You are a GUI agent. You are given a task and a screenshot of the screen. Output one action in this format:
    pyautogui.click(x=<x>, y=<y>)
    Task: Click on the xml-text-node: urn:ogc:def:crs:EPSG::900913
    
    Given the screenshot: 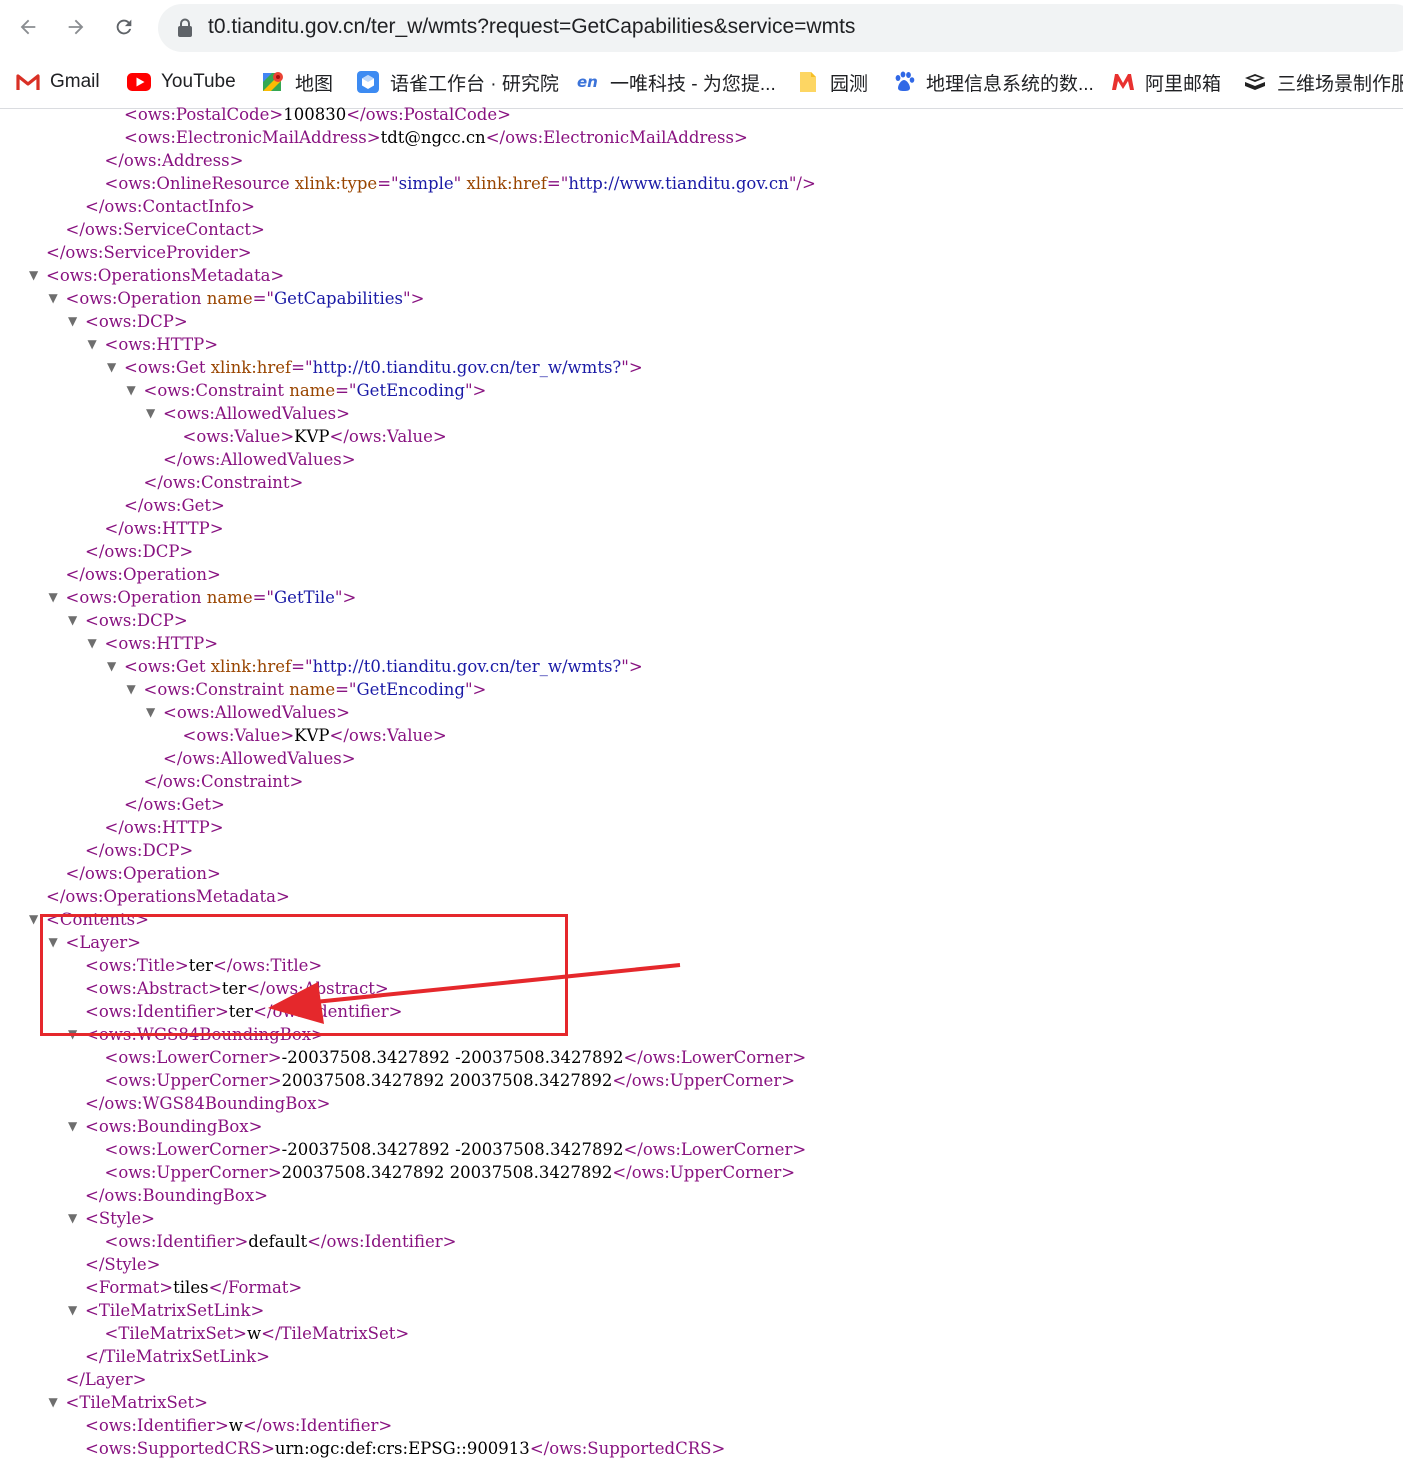 What is the action you would take?
    pyautogui.click(x=402, y=1448)
    